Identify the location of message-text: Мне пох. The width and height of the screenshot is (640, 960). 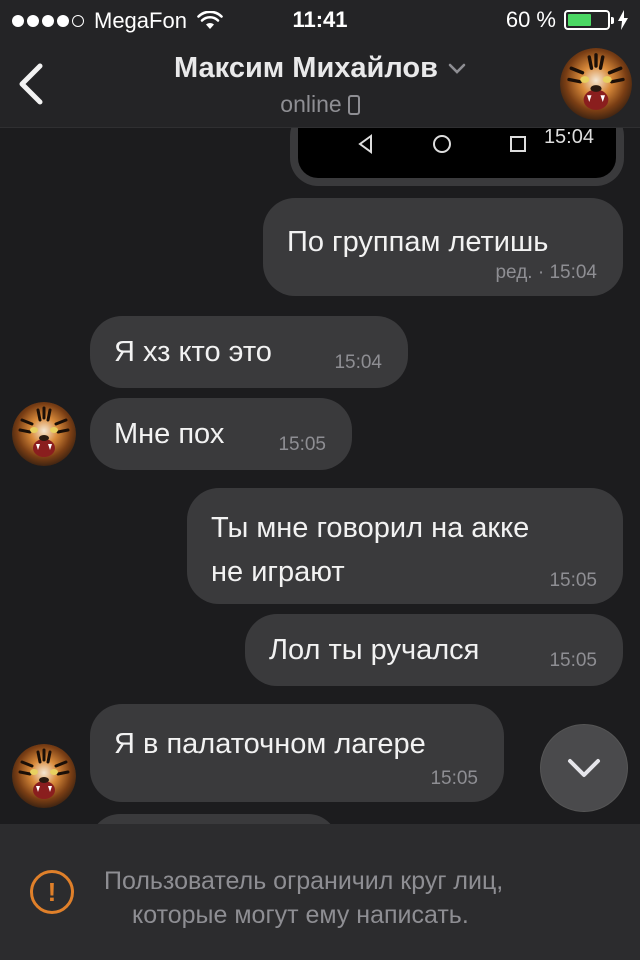
(169, 434).